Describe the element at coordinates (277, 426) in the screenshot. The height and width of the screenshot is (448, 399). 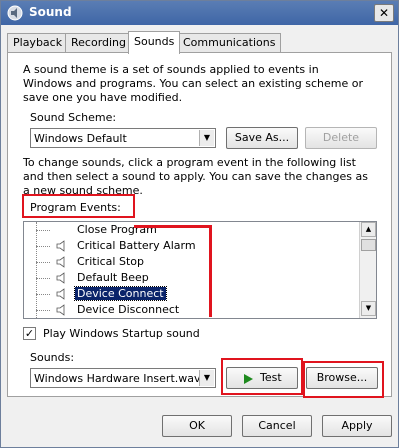
I see `cancel-button: Cancel` at that location.